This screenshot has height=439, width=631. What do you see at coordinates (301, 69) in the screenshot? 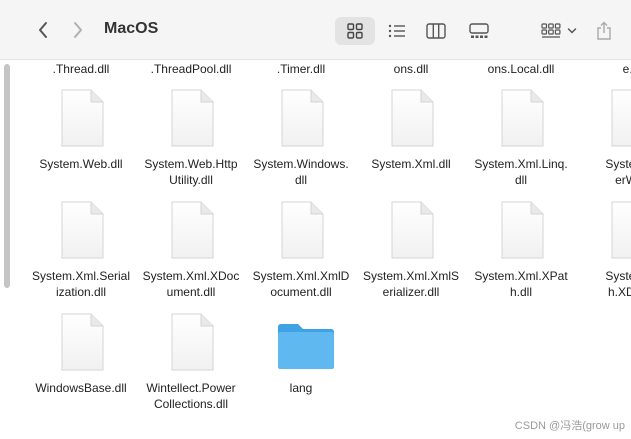
I see `file-label: .Timer.dll` at bounding box center [301, 69].